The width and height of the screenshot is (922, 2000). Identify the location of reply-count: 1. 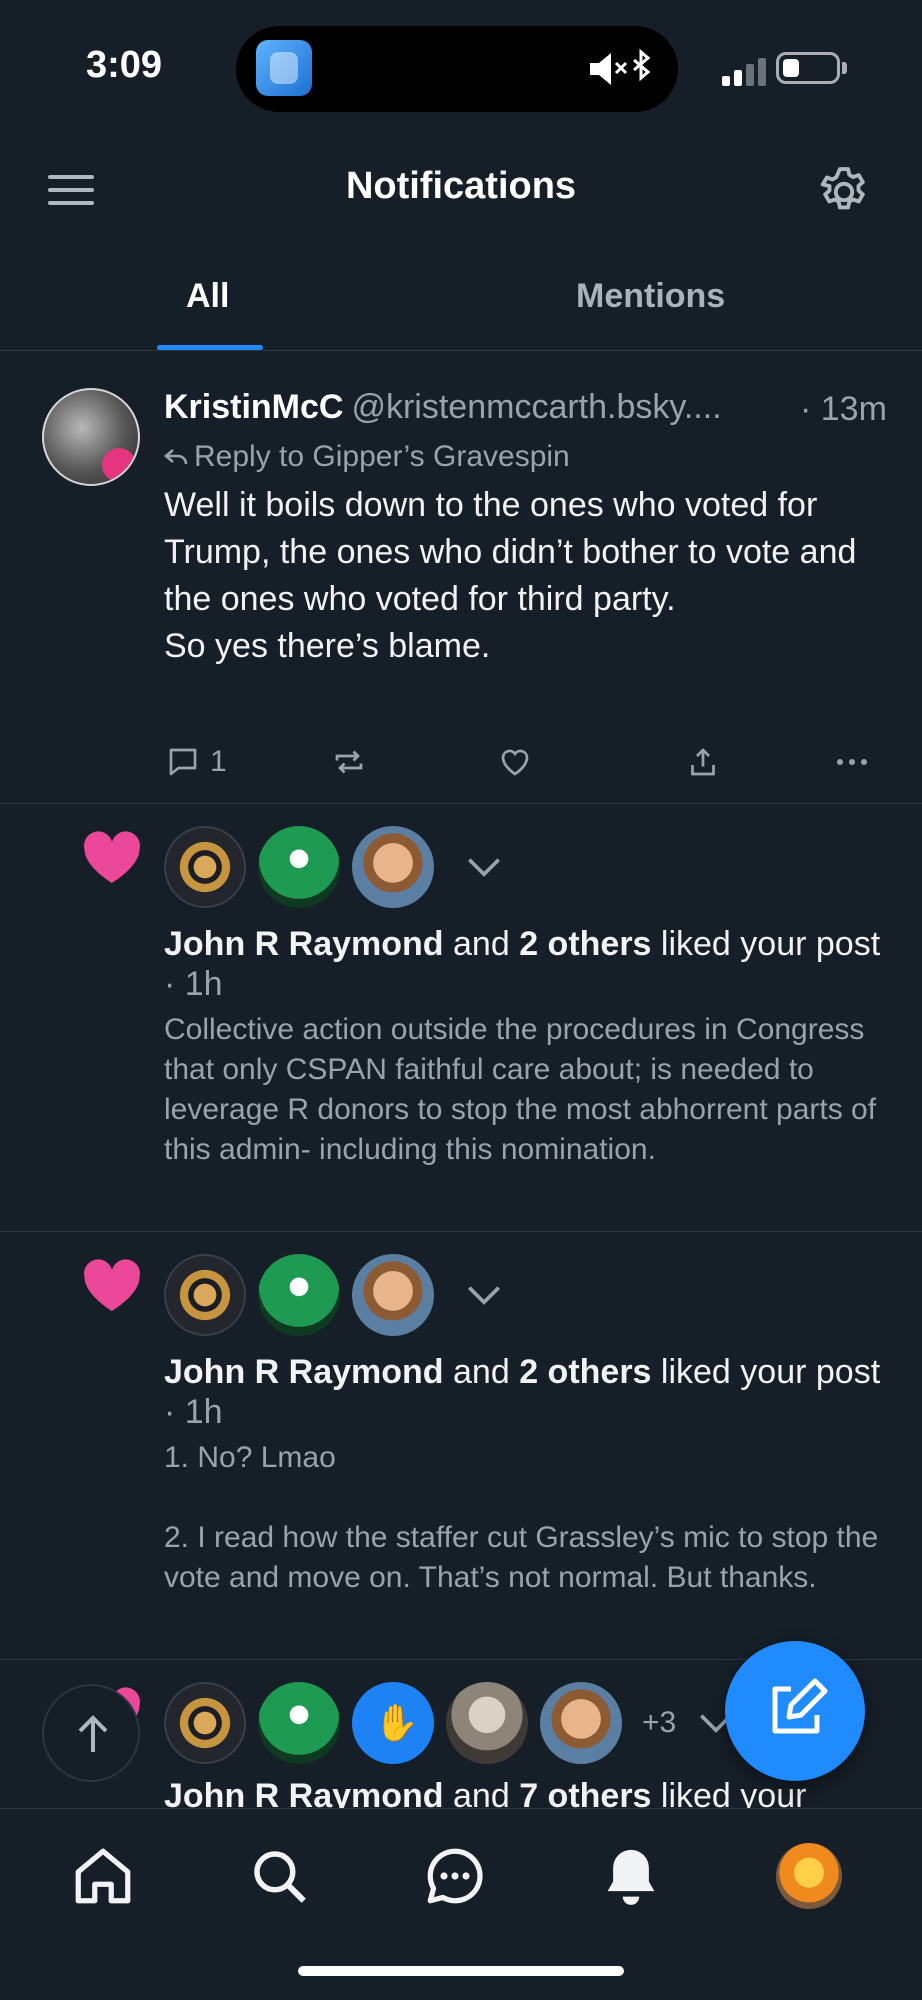
(218, 761).